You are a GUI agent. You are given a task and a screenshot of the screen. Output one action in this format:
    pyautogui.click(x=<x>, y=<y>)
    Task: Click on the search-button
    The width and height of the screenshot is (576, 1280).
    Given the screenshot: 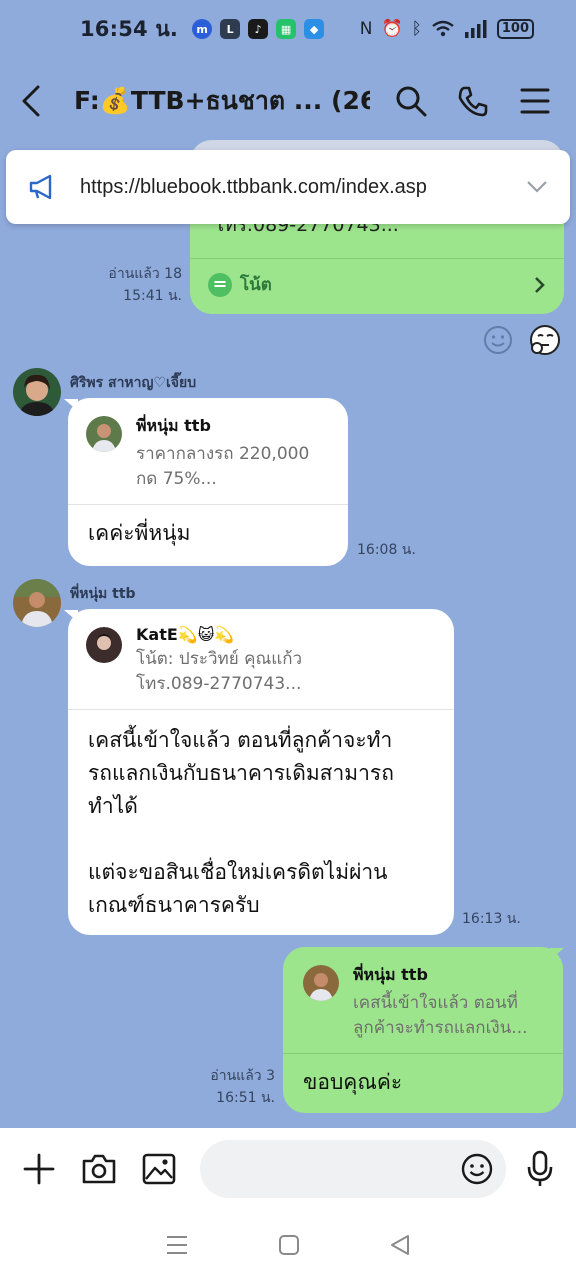 What is the action you would take?
    pyautogui.click(x=411, y=101)
    